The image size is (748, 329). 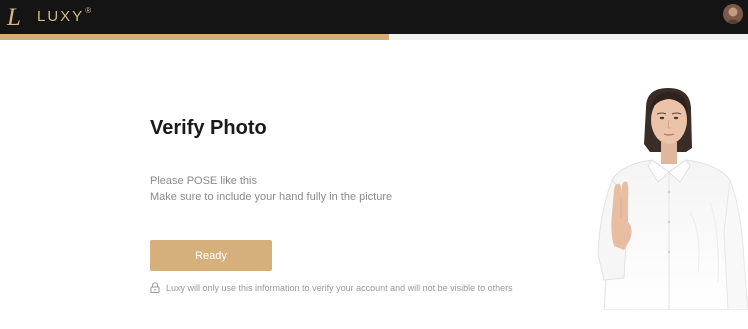 I want to click on progress-bar-fill, so click(x=194, y=37).